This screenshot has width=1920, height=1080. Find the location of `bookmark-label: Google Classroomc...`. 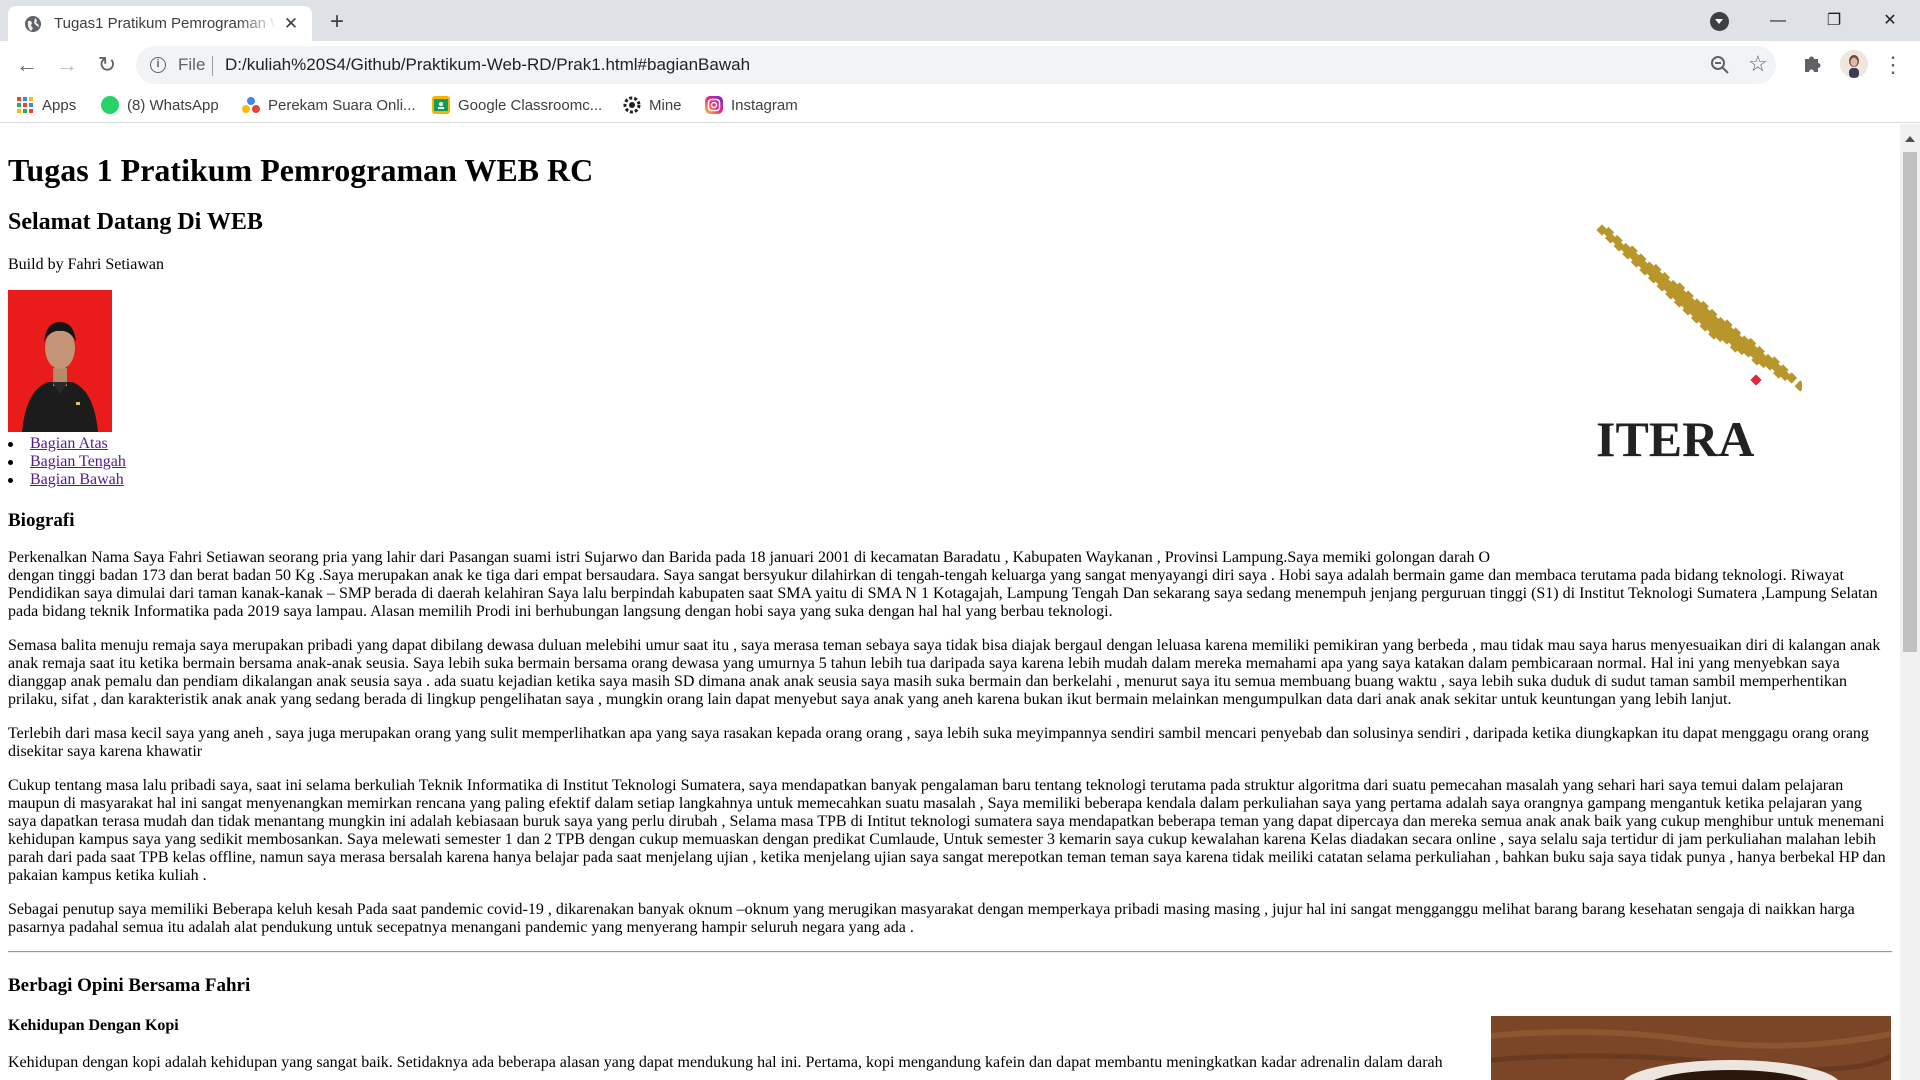

bookmark-label: Google Classroomc... is located at coordinates (530, 105).